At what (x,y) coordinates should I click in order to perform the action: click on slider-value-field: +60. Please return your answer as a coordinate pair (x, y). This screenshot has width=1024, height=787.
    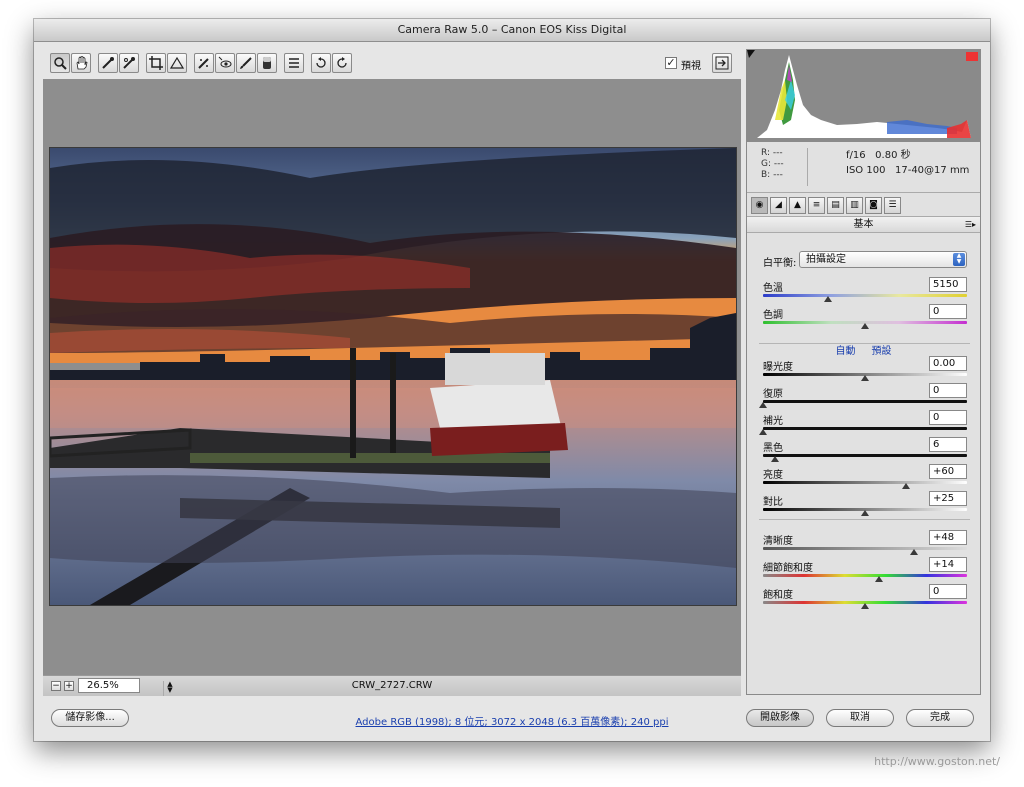
    Looking at the image, I should click on (948, 471).